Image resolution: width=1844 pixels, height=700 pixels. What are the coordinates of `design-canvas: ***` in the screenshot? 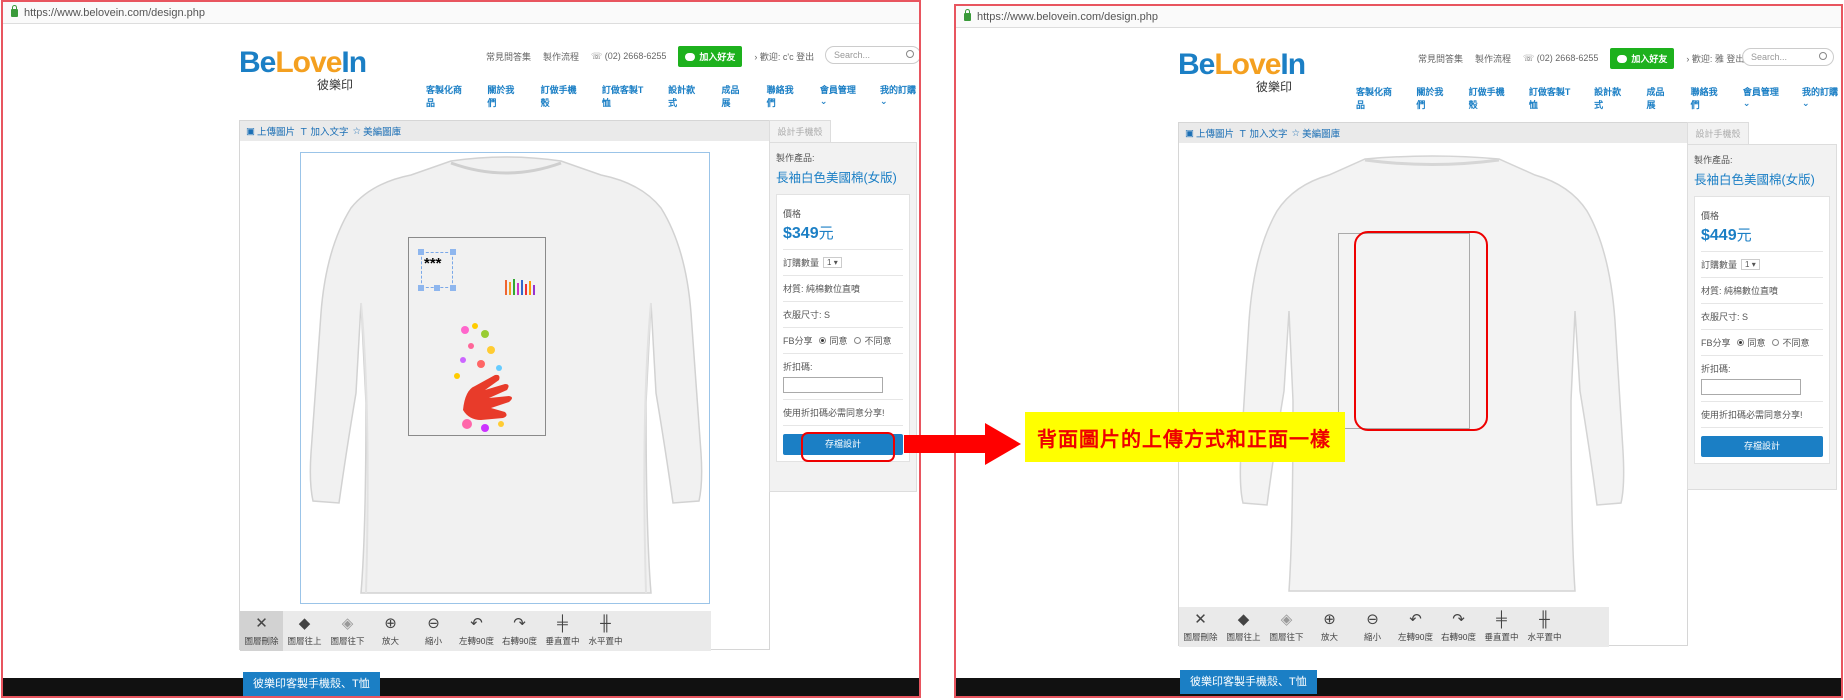 It's located at (505, 378).